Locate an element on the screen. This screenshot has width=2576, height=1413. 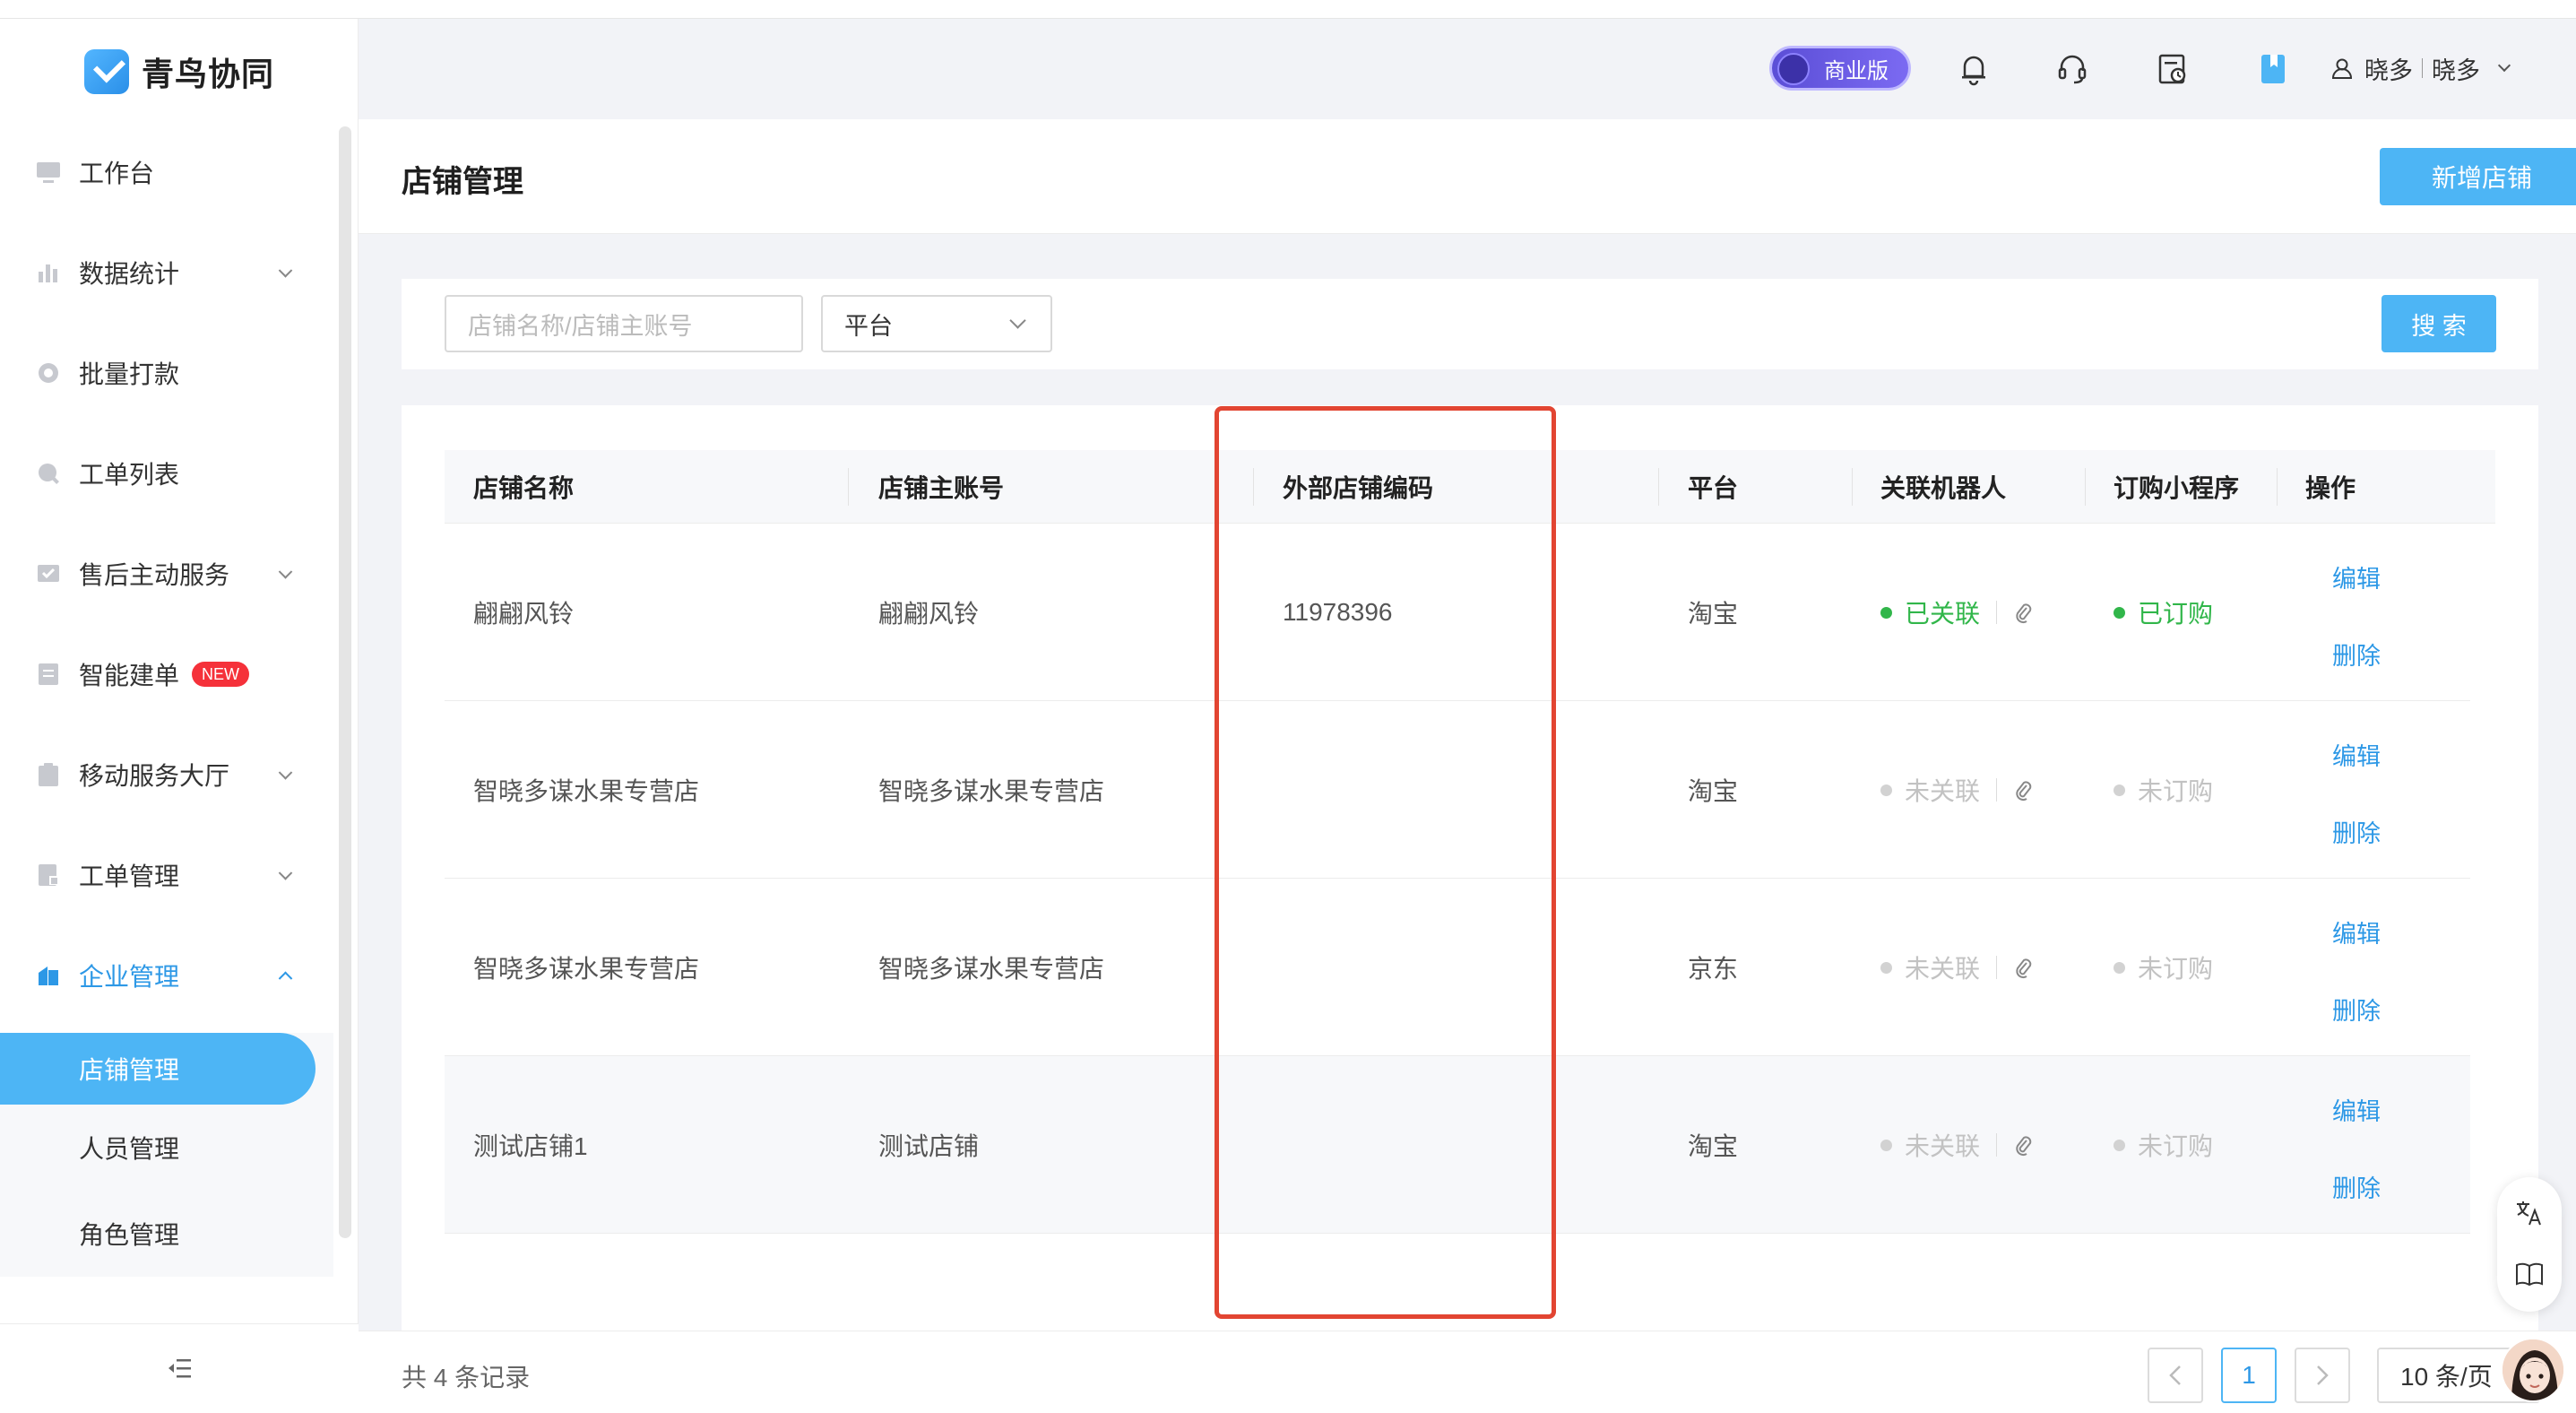
highlight-box is located at coordinates (1385, 862).